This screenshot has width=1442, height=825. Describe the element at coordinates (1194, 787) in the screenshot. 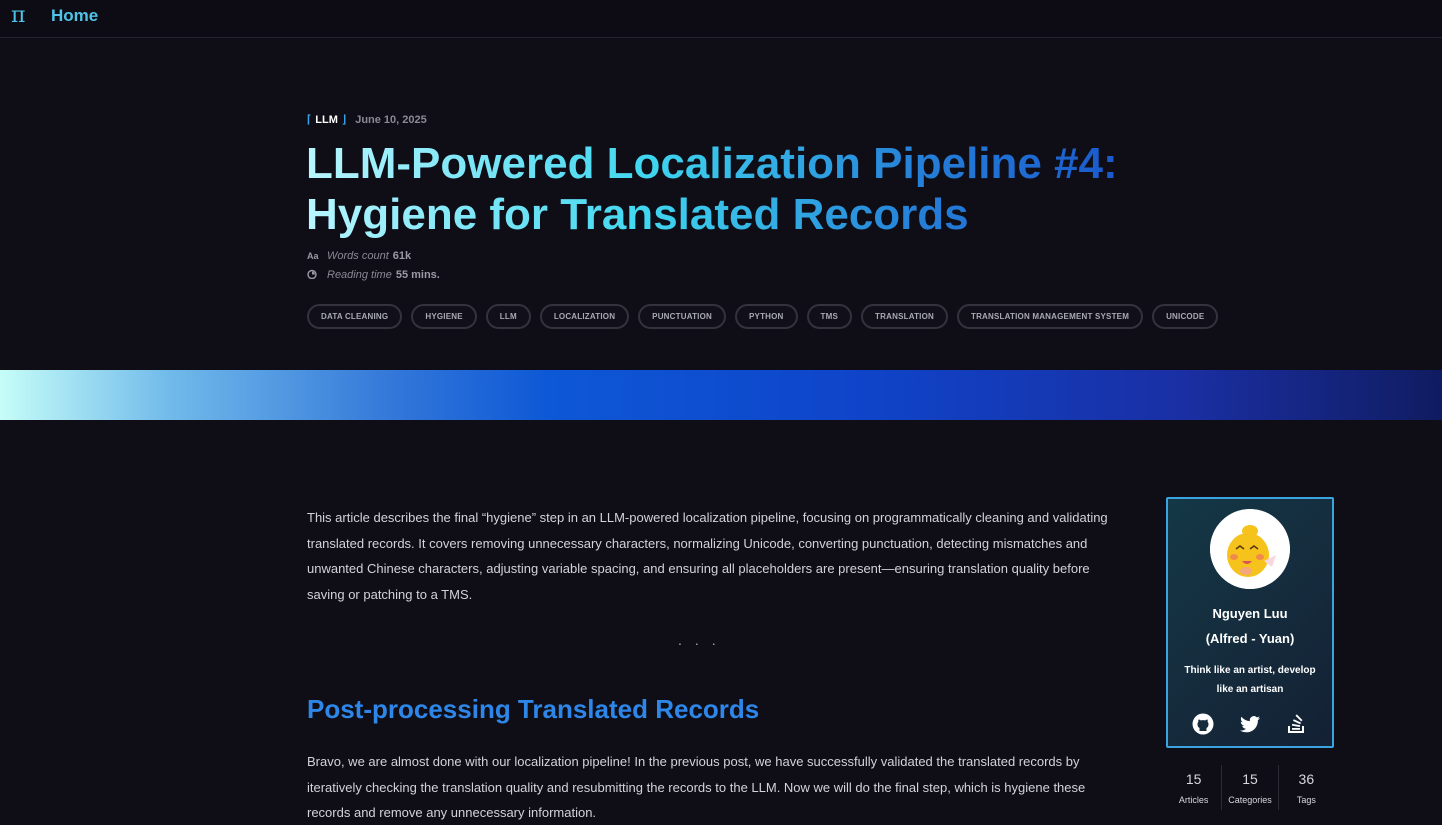

I see `count-articles: 15 Articles` at that location.